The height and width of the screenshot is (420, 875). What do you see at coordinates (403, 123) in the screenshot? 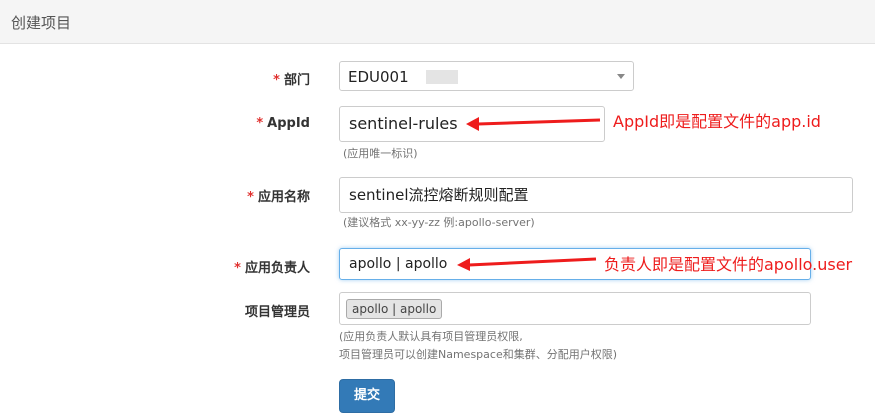
I see `appid-input-value: sentinel-rules` at bounding box center [403, 123].